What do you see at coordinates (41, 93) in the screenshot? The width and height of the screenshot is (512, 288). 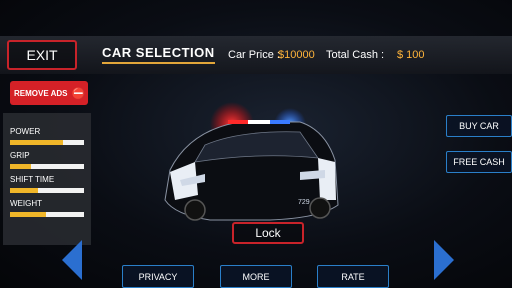 I see `remove-ads-label: REMOVE ADS` at bounding box center [41, 93].